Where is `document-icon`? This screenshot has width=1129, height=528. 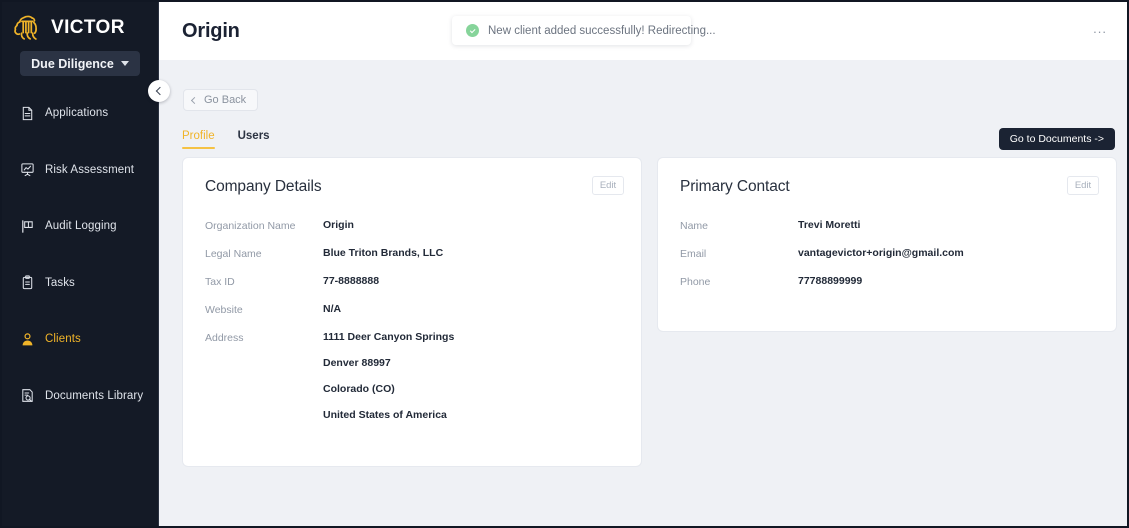 document-icon is located at coordinates (27, 113).